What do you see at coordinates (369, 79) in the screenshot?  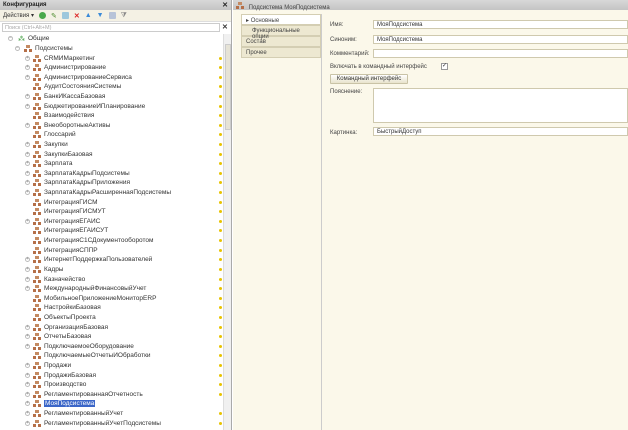 I see `command-interface-button: Командный интерфейс` at bounding box center [369, 79].